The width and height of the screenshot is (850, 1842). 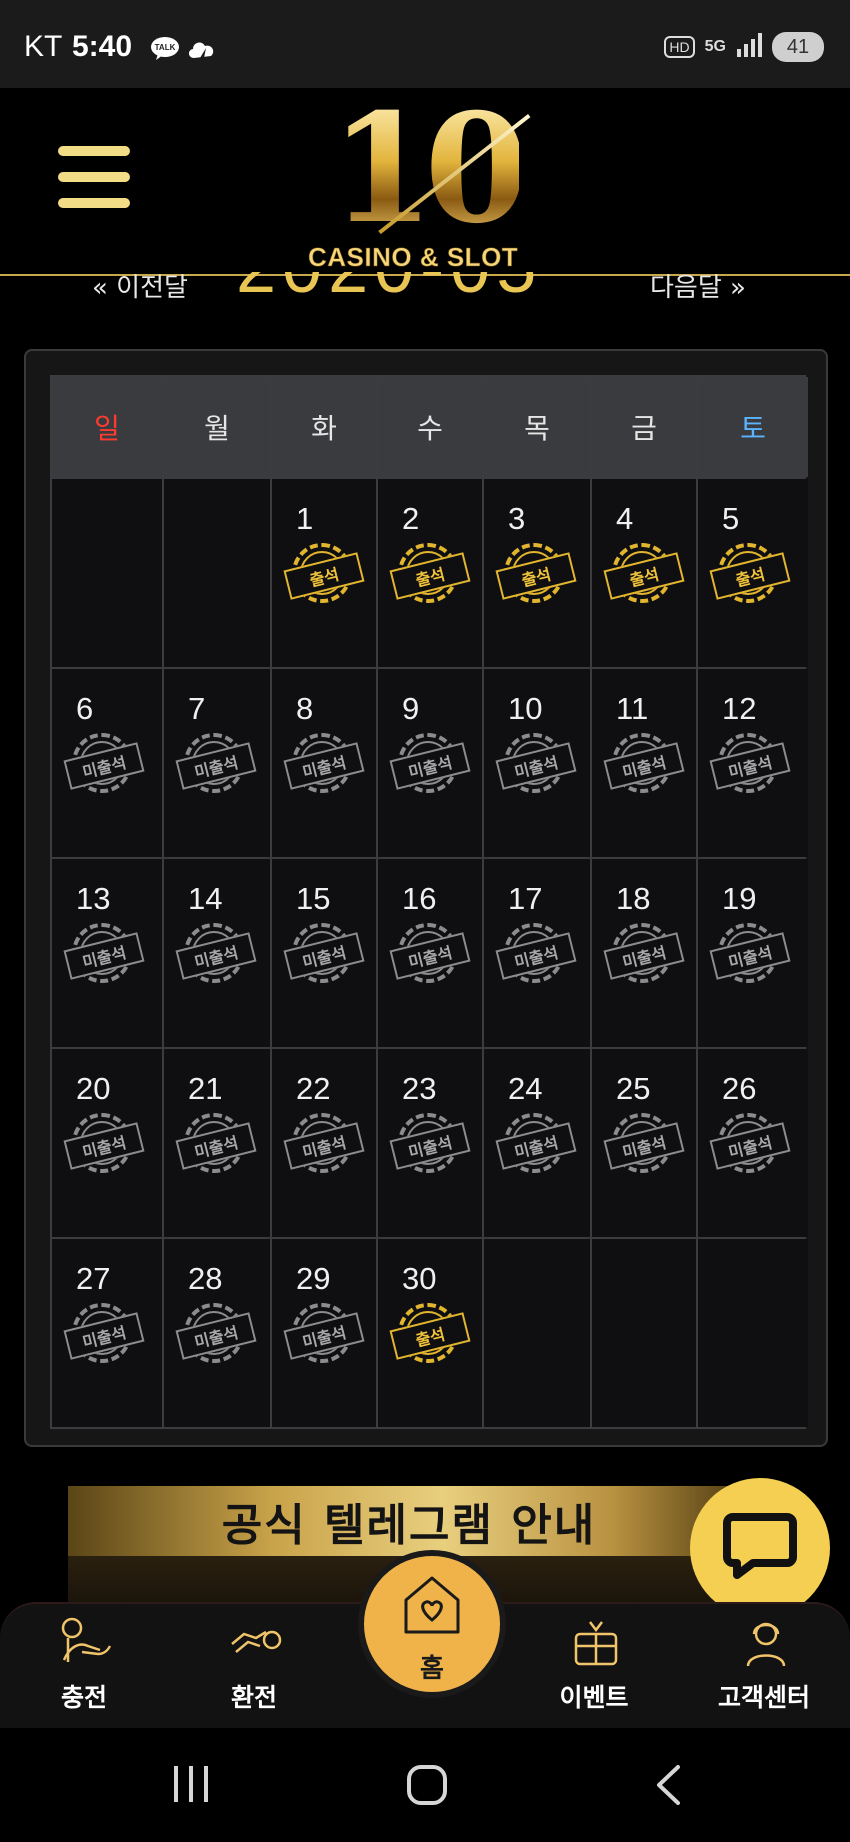 I want to click on day-number: 16, so click(x=419, y=898).